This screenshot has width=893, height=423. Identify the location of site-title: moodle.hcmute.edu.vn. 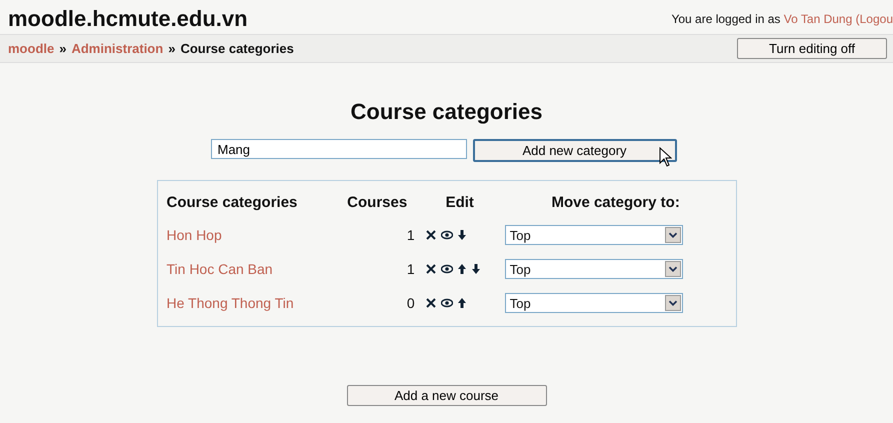
(128, 19).